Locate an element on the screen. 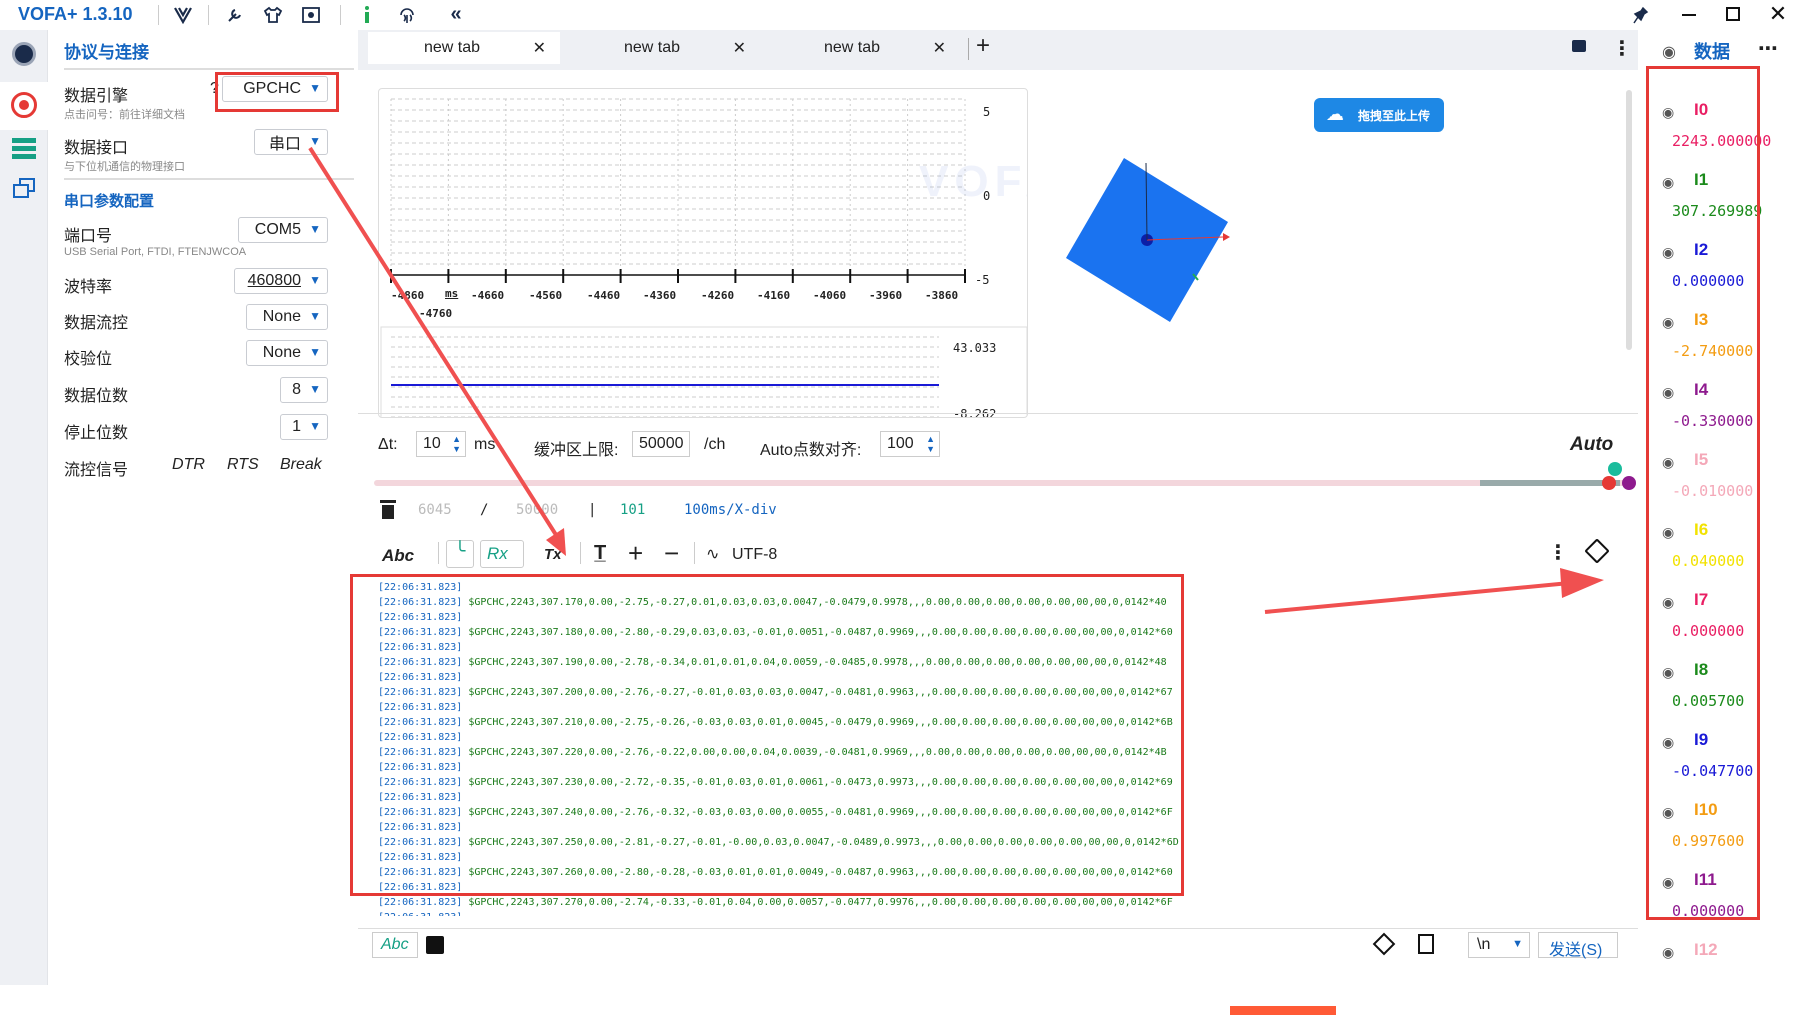 The height and width of the screenshot is (1015, 1800). maximize-icon is located at coordinates (1733, 14).